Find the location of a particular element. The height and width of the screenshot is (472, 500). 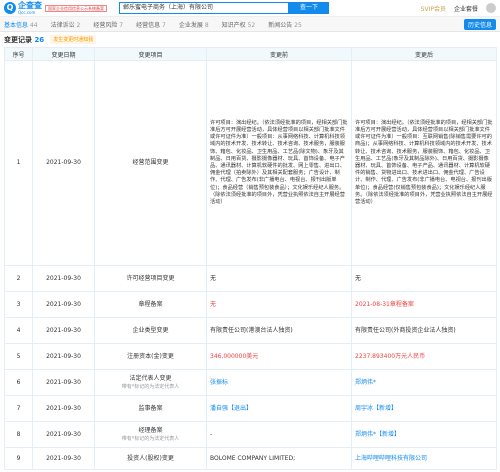

table-row: 3 2021-09-30 章程备案 无 2021-08-31章程备案 is located at coordinates (250, 304).